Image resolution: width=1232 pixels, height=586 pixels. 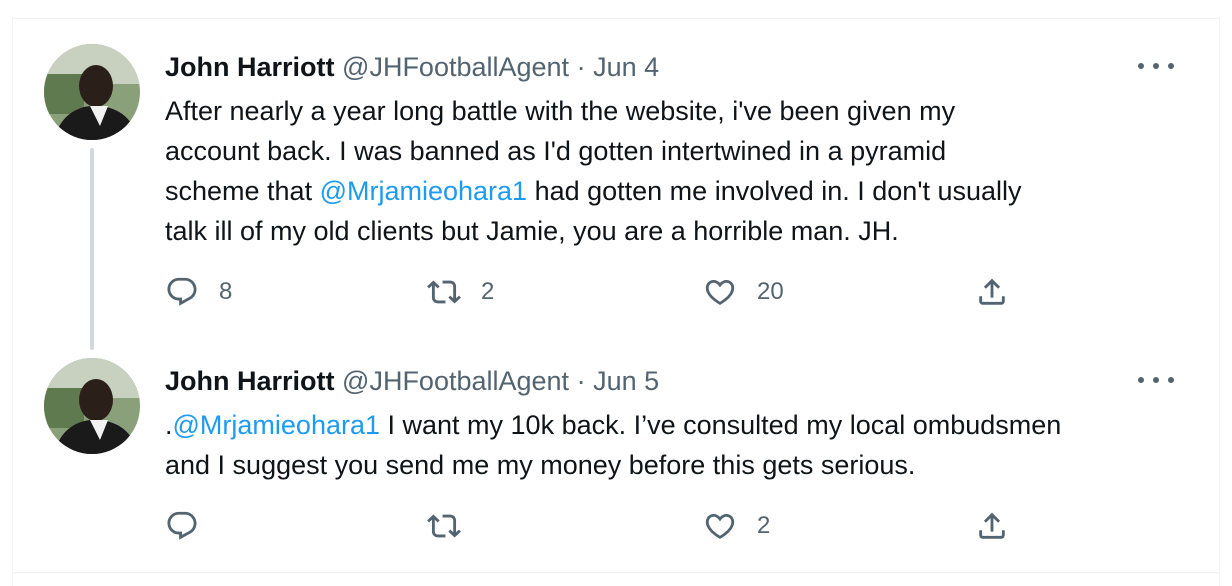 What do you see at coordinates (626, 381) in the screenshot?
I see `tweet-date: Jun 5` at bounding box center [626, 381].